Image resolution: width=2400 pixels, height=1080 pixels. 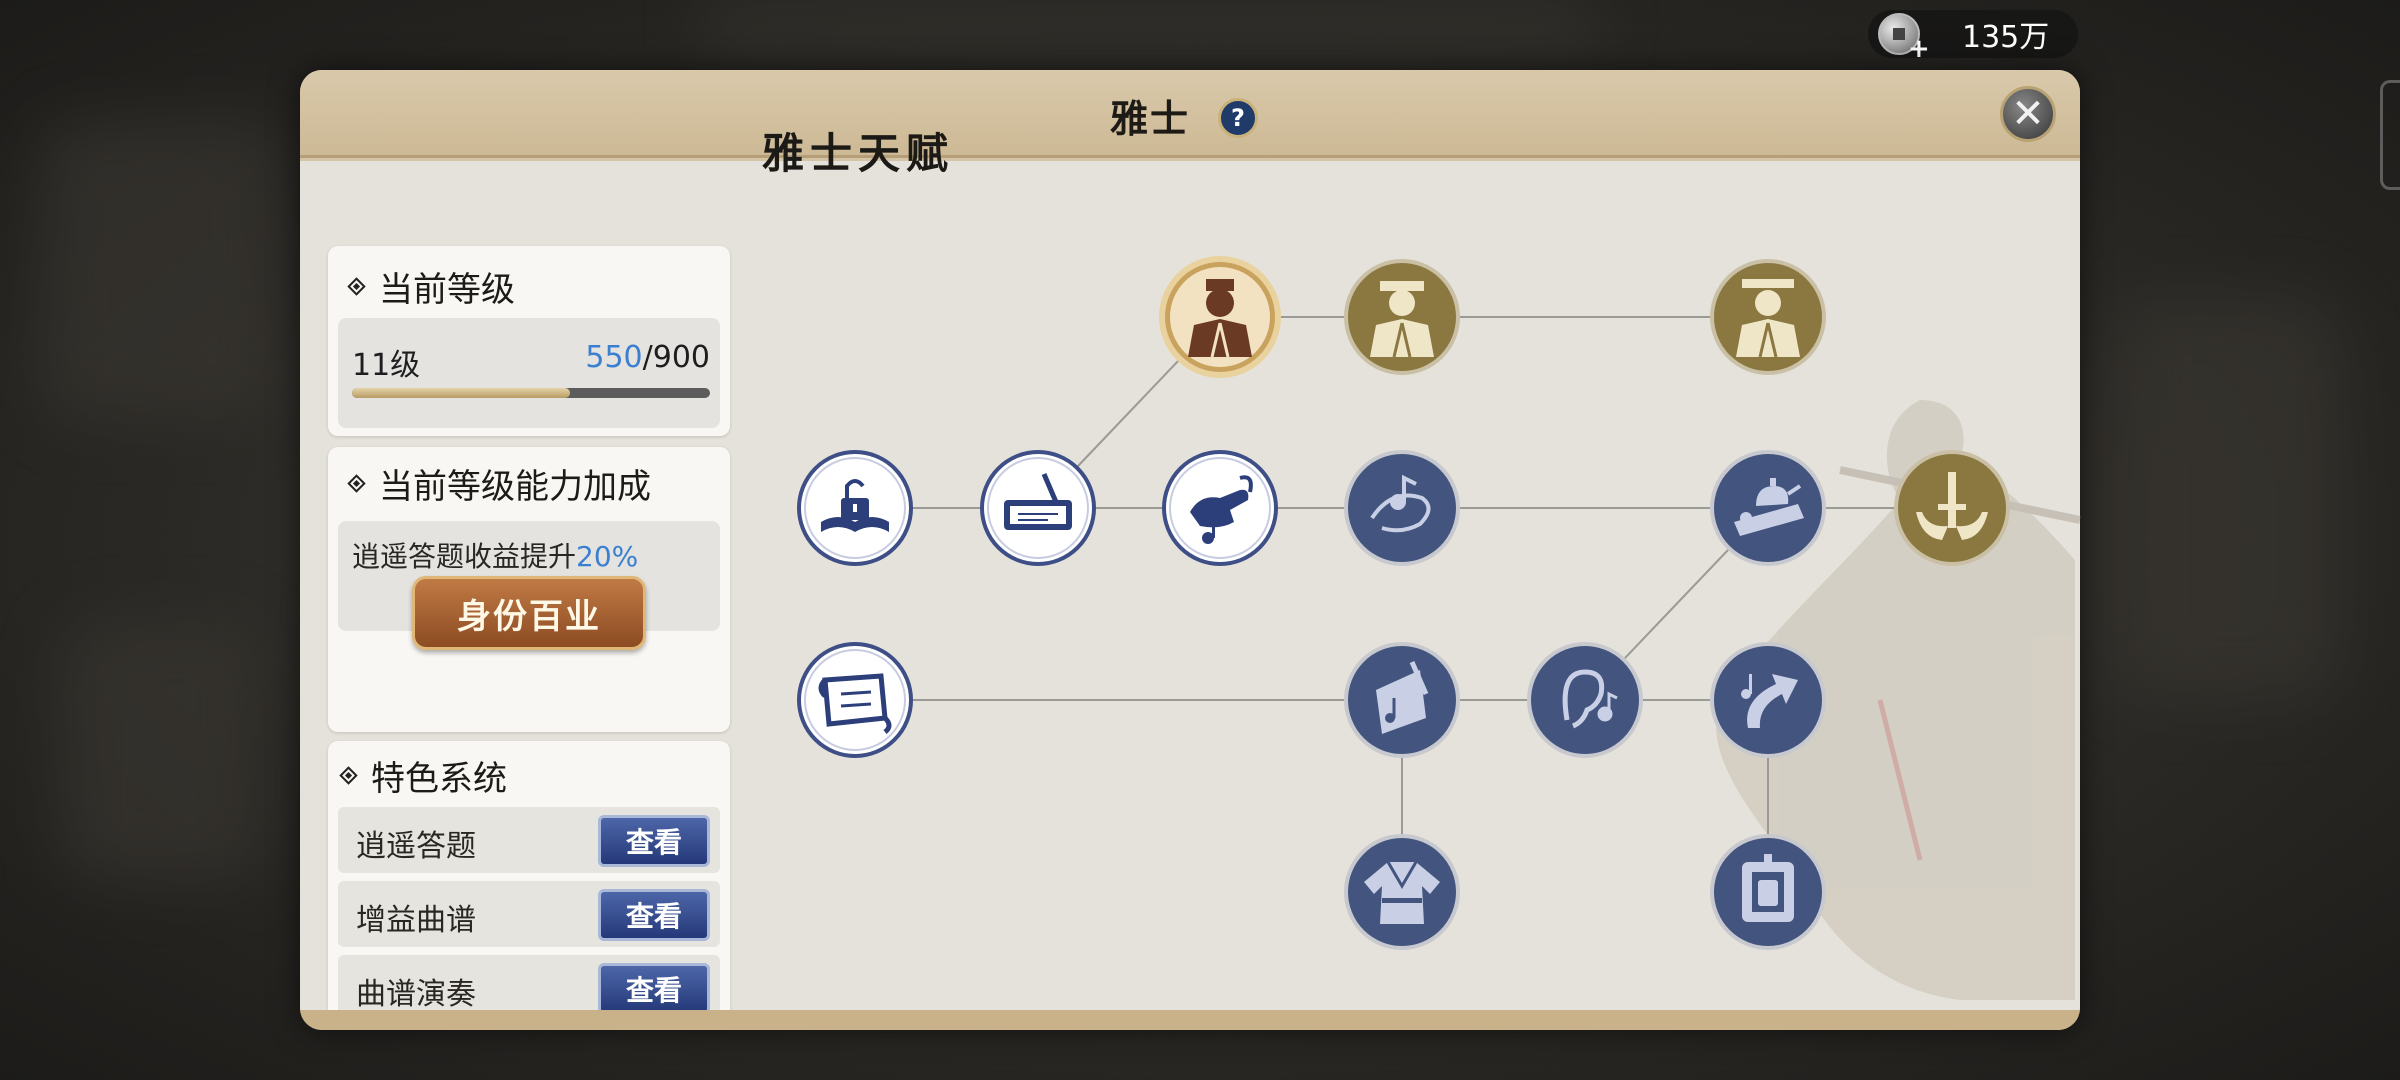 I want to click on talent-node-ear-note, so click(x=1585, y=700).